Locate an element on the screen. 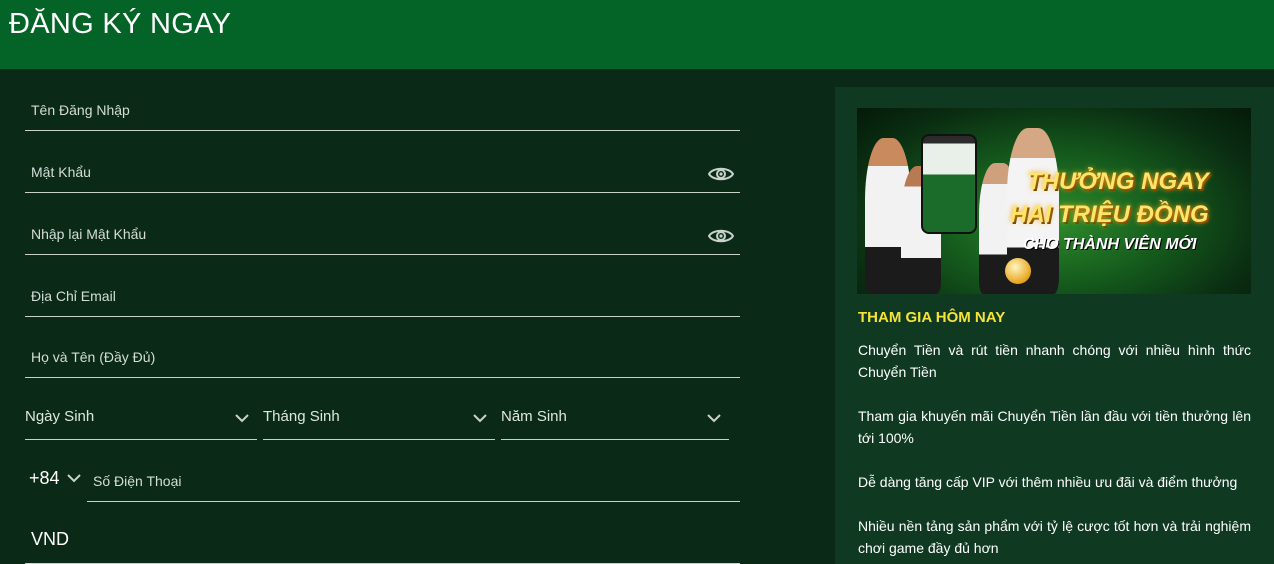  banner-phone-graphic is located at coordinates (949, 184).